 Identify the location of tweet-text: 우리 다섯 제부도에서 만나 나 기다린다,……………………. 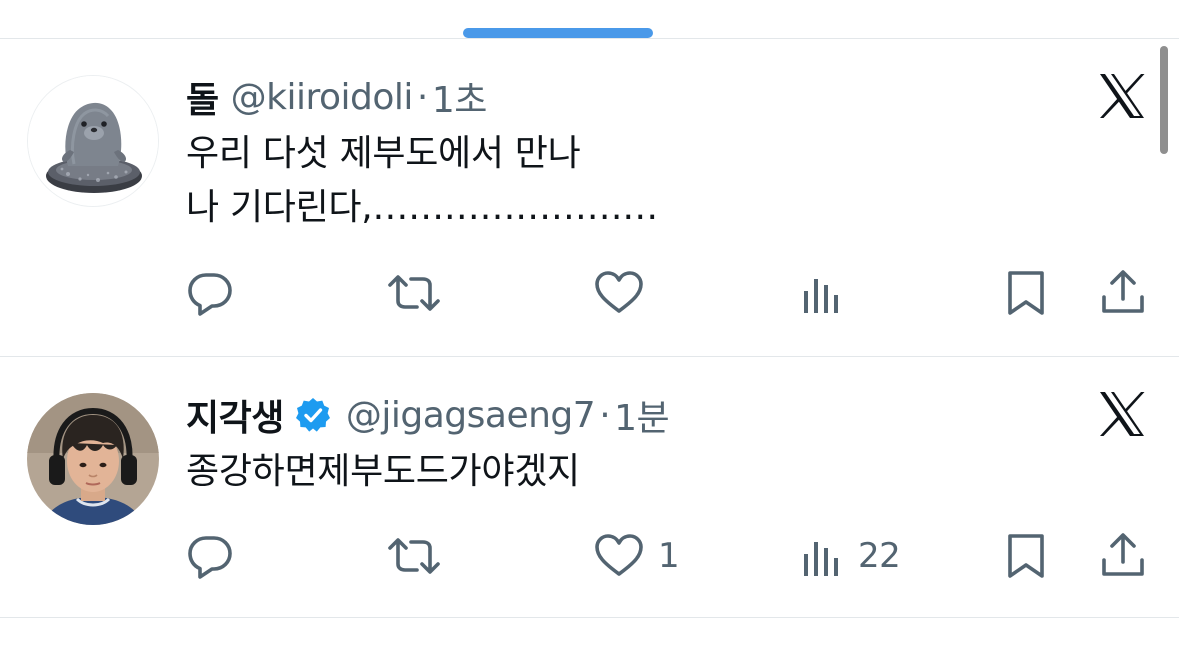
(422, 181).